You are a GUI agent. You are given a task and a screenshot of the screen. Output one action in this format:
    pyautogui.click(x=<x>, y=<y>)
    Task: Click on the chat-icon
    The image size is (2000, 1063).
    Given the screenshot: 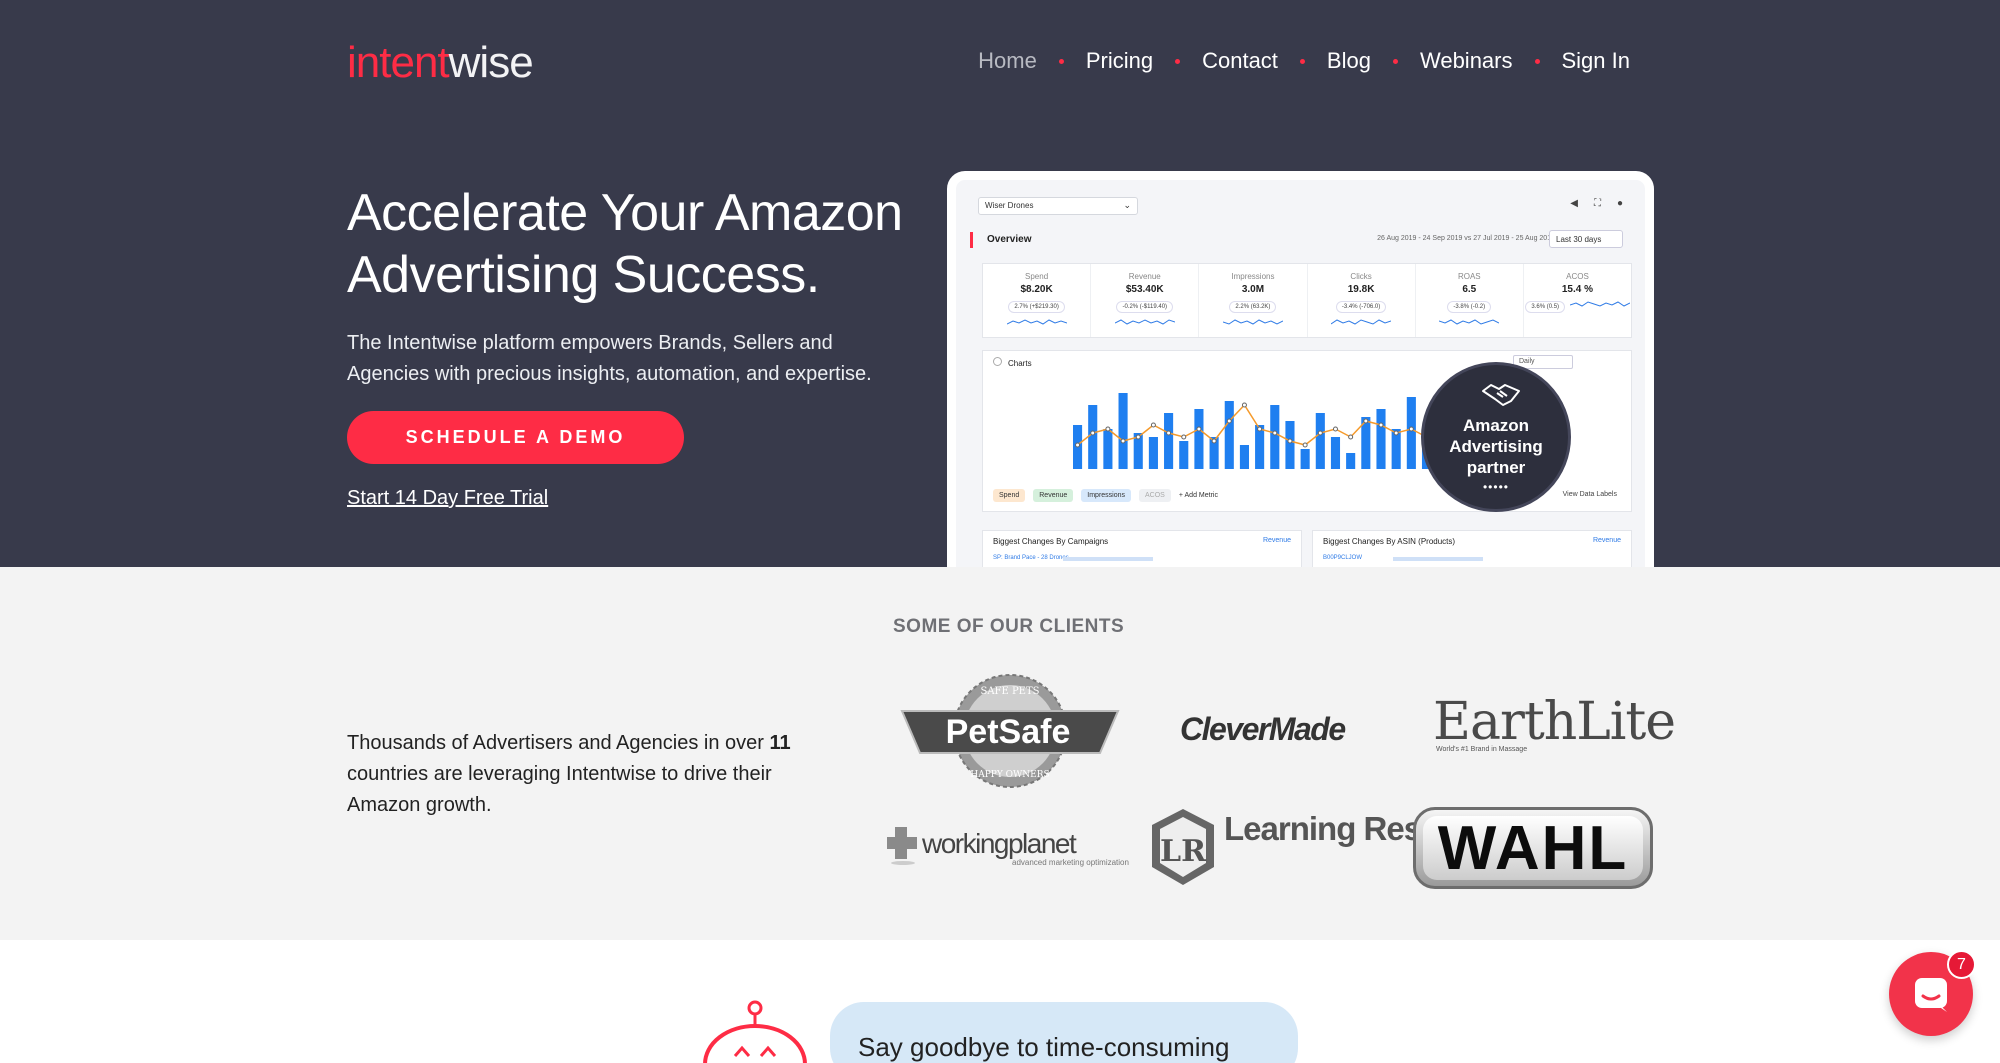 What is the action you would take?
    pyautogui.click(x=1931, y=995)
    